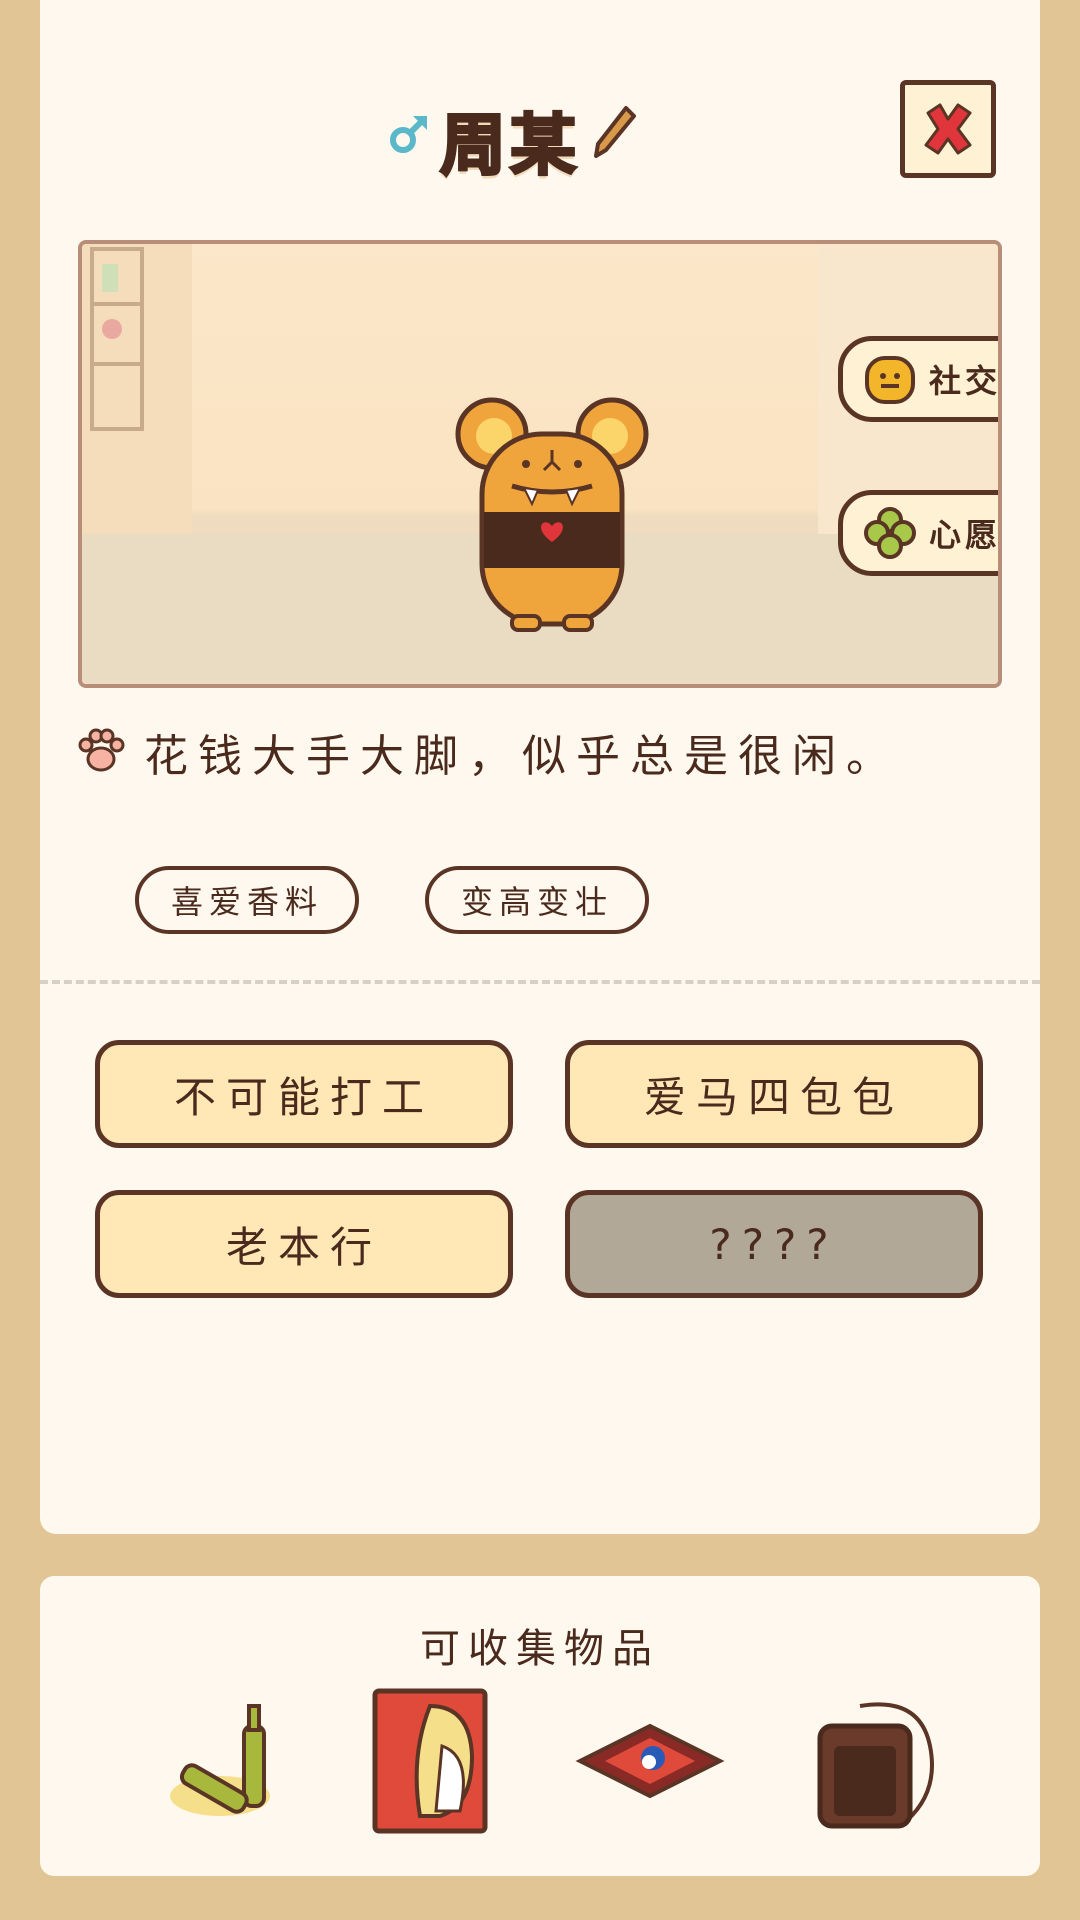 This screenshot has height=1920, width=1080. What do you see at coordinates (890, 380) in the screenshot?
I see `social-face-icon` at bounding box center [890, 380].